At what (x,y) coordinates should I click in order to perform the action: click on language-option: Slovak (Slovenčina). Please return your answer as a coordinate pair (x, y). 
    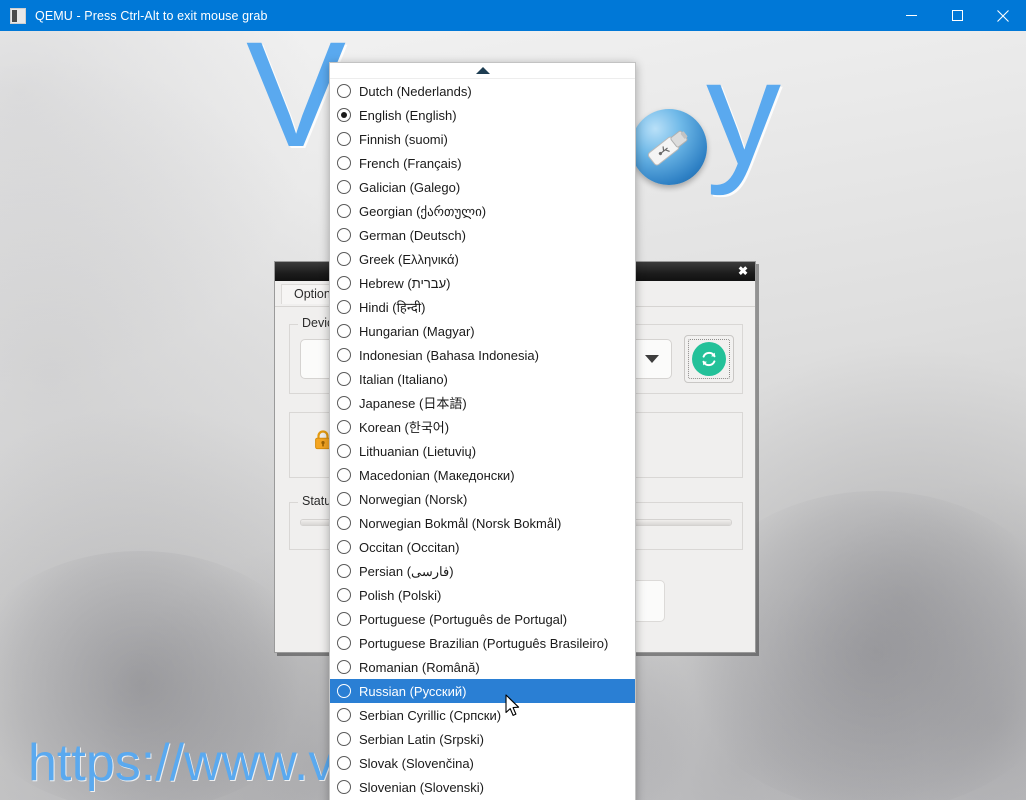
    Looking at the image, I should click on (482, 763).